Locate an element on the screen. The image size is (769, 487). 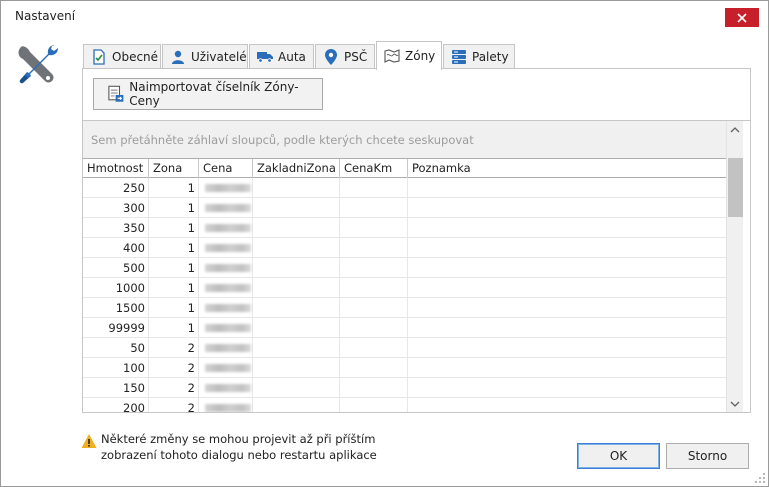
tab-obecne: Obecné is located at coordinates (122, 56).